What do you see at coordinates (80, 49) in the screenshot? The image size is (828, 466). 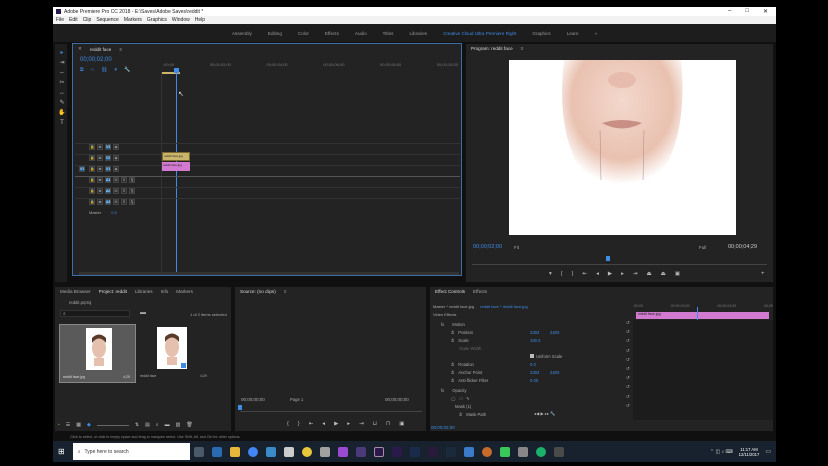 I see `timeline-close-icon: ✕` at bounding box center [80, 49].